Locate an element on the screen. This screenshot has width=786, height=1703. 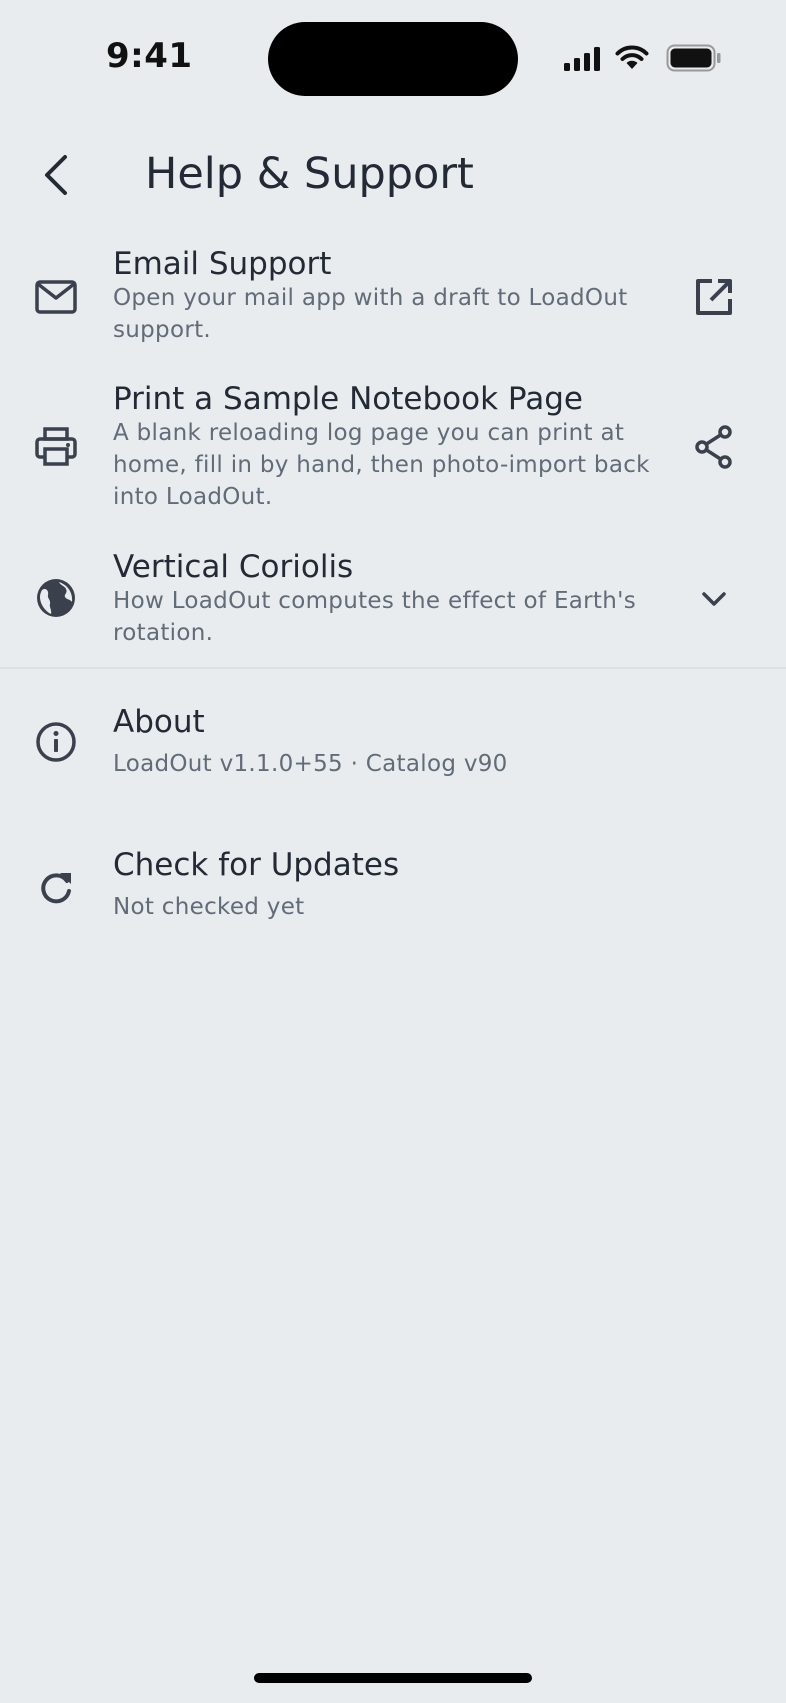
dynamic-island is located at coordinates (393, 59).